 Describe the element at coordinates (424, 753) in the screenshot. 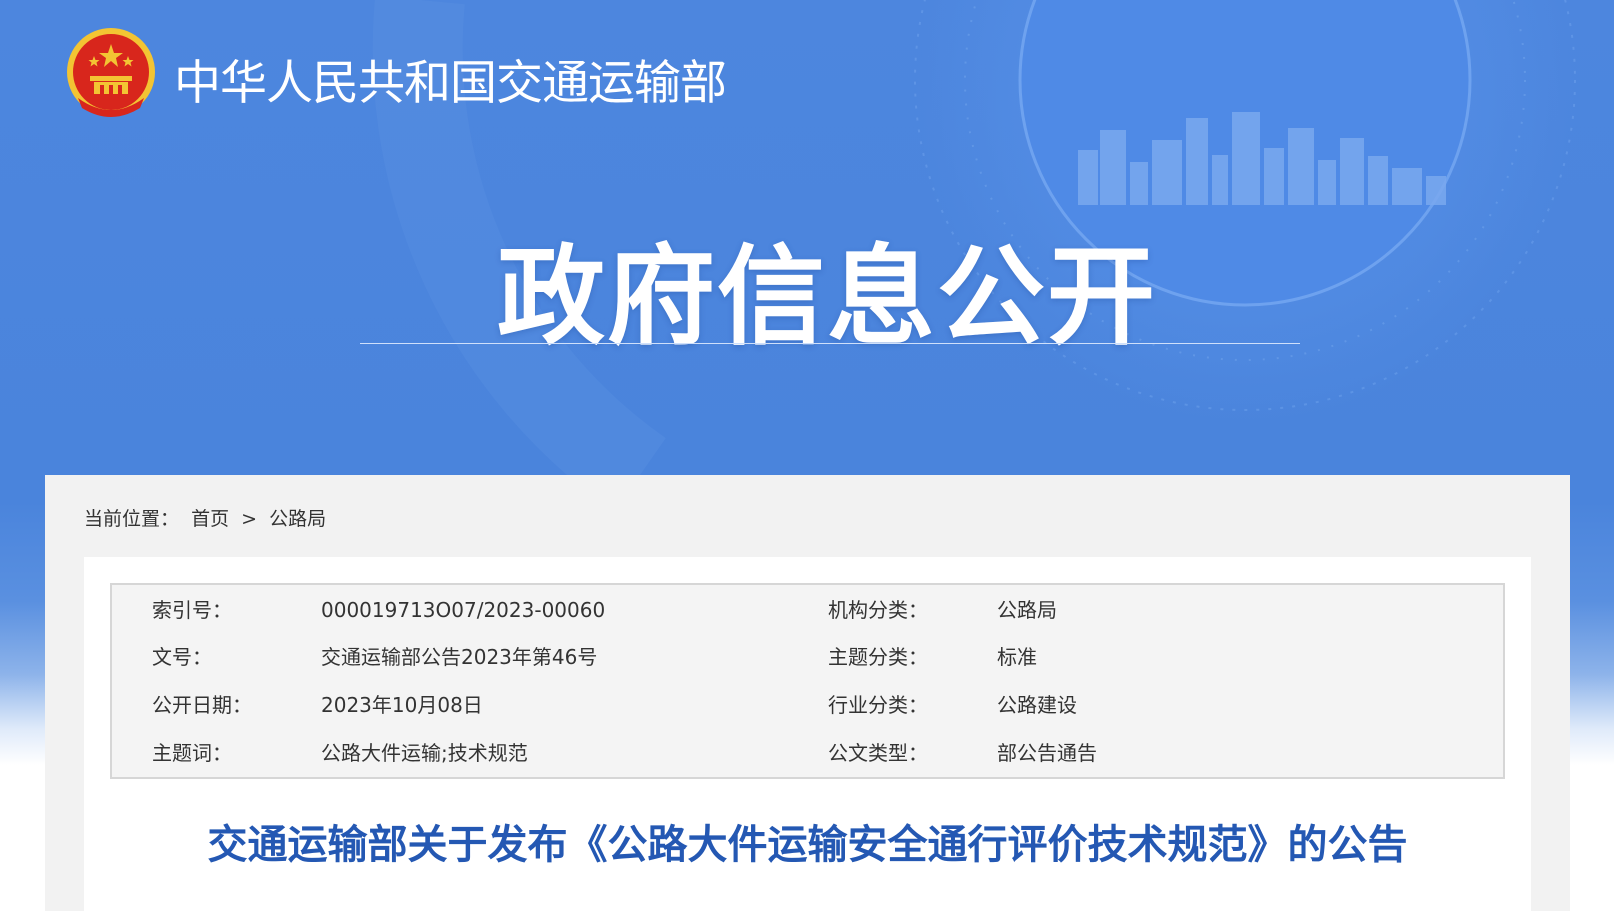

I see `keywords-value: 公路大件运输;技术规范` at that location.